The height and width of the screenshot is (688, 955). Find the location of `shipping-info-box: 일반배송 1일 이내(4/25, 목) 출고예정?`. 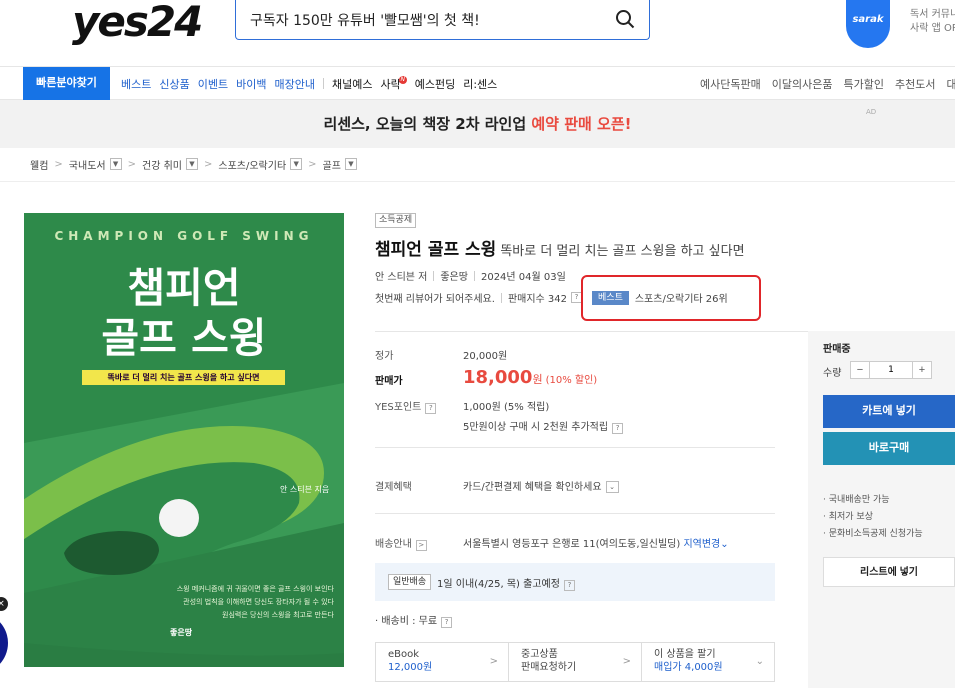

shipping-info-box: 일반배송 1일 이내(4/25, 목) 출고예정? is located at coordinates (575, 582).